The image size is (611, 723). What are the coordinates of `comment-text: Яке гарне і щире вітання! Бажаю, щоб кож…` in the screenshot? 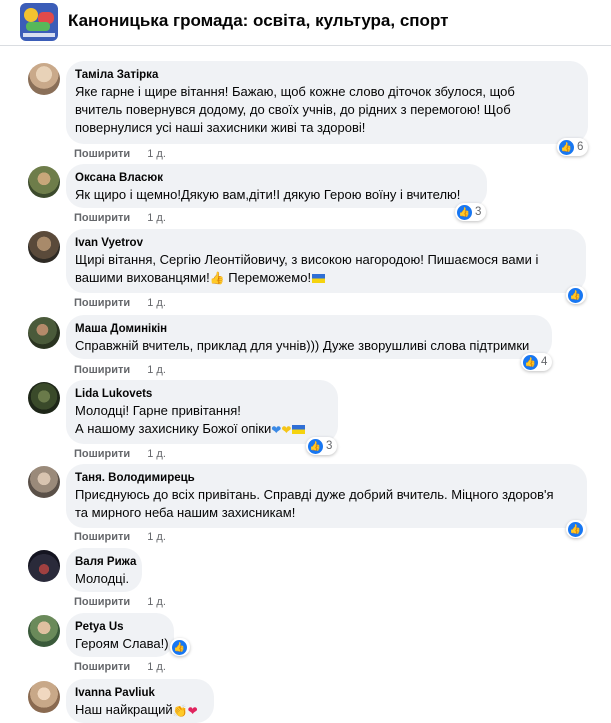 It's located at (295, 109).